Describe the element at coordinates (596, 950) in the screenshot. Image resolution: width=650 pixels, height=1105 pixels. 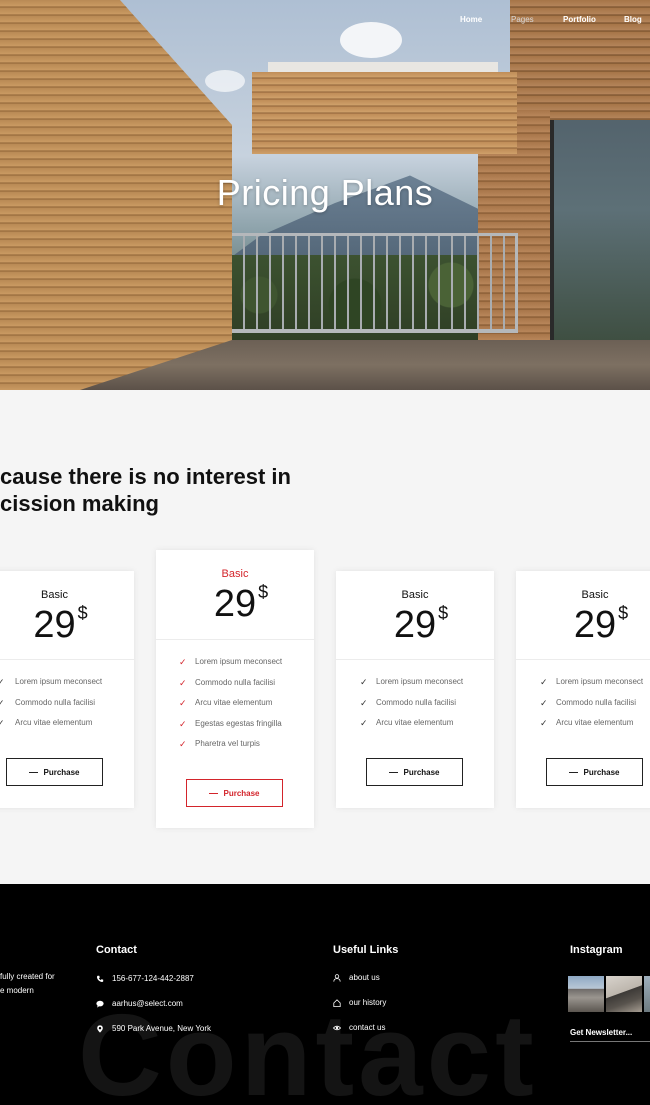
I see `footer-instagram-title: Instagram` at that location.